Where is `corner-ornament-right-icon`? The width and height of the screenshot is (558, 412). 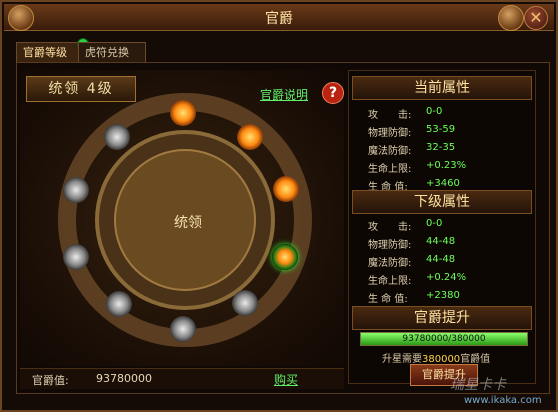
corner-ornament-right-icon is located at coordinates (511, 18).